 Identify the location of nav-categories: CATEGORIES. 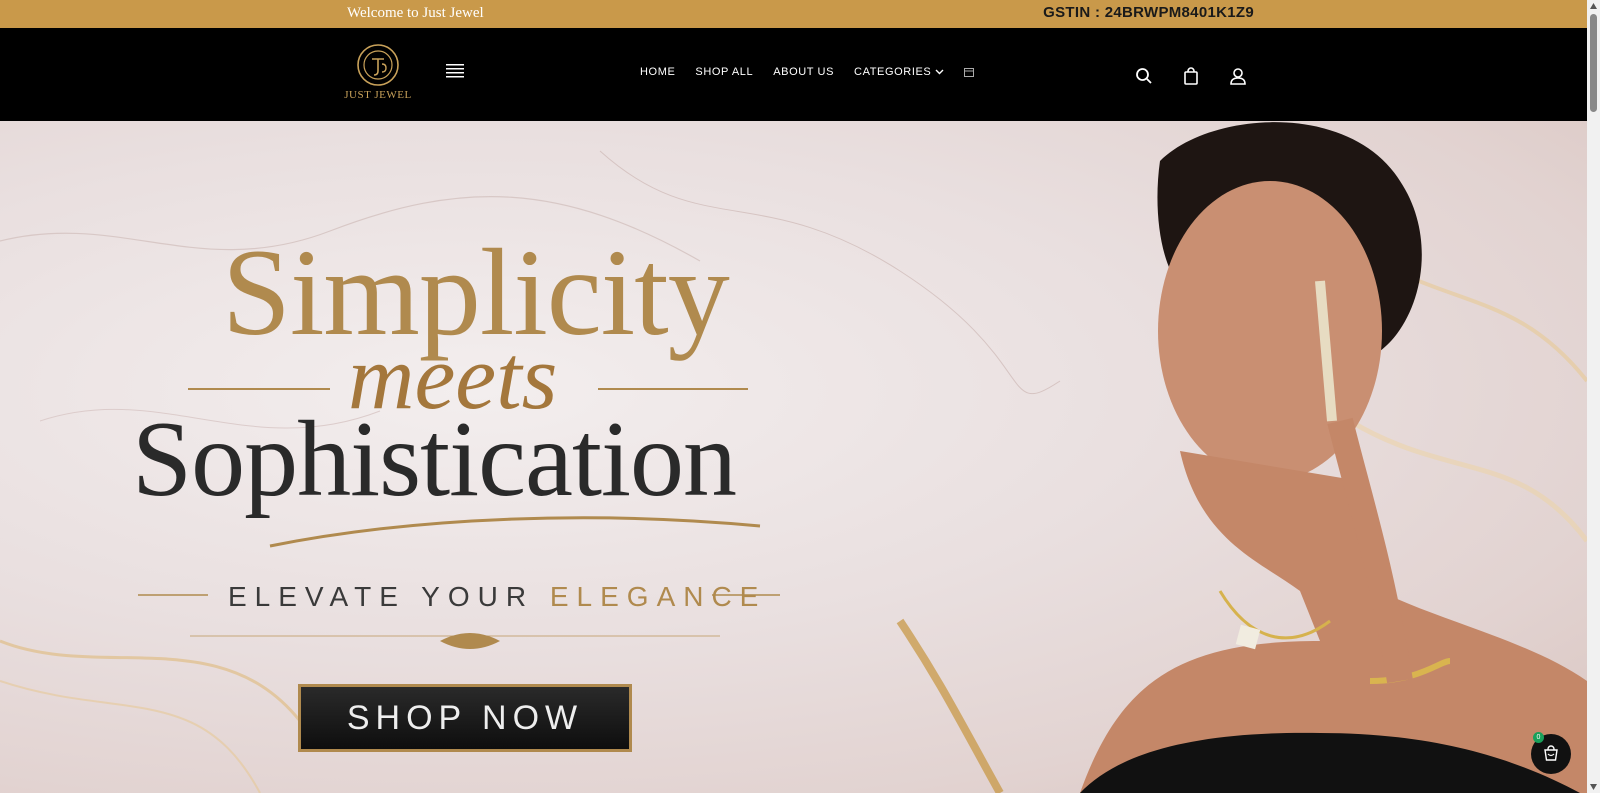
(899, 72).